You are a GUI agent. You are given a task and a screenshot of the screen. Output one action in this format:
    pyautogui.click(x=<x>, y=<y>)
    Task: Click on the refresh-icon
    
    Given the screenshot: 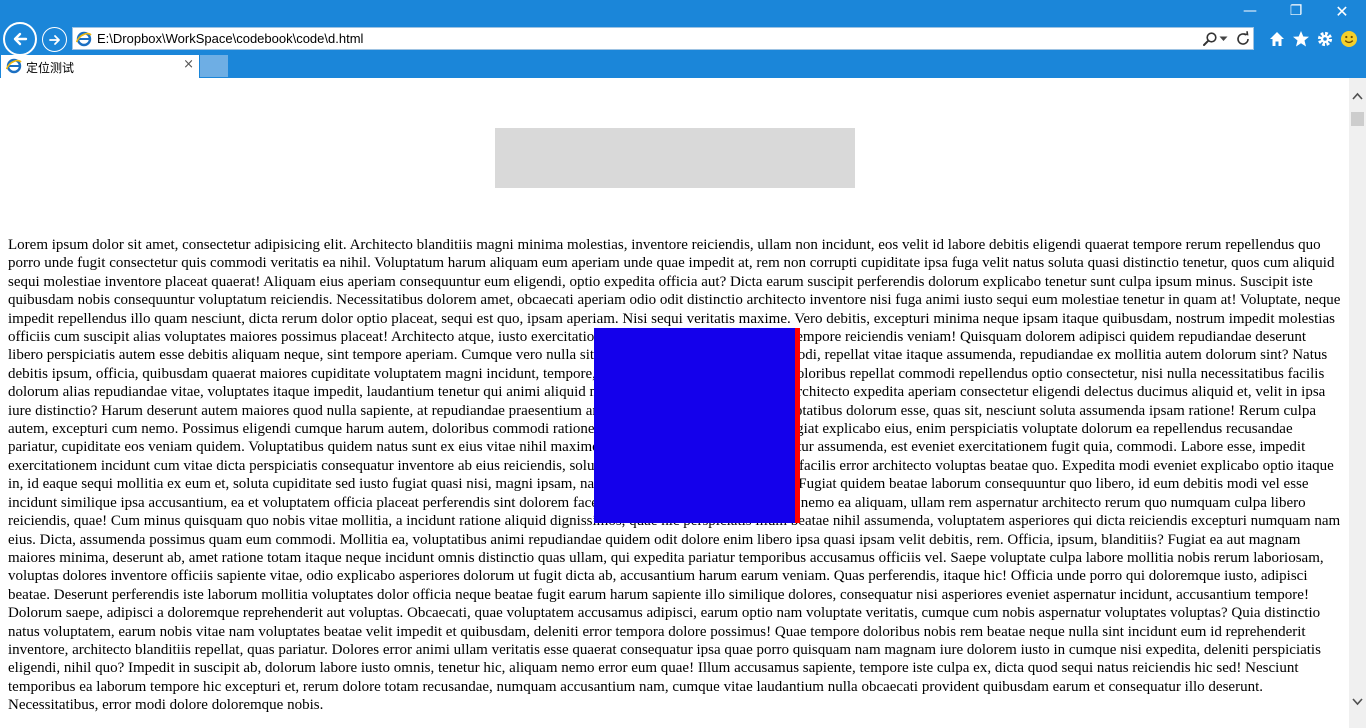 What is the action you would take?
    pyautogui.click(x=1243, y=39)
    